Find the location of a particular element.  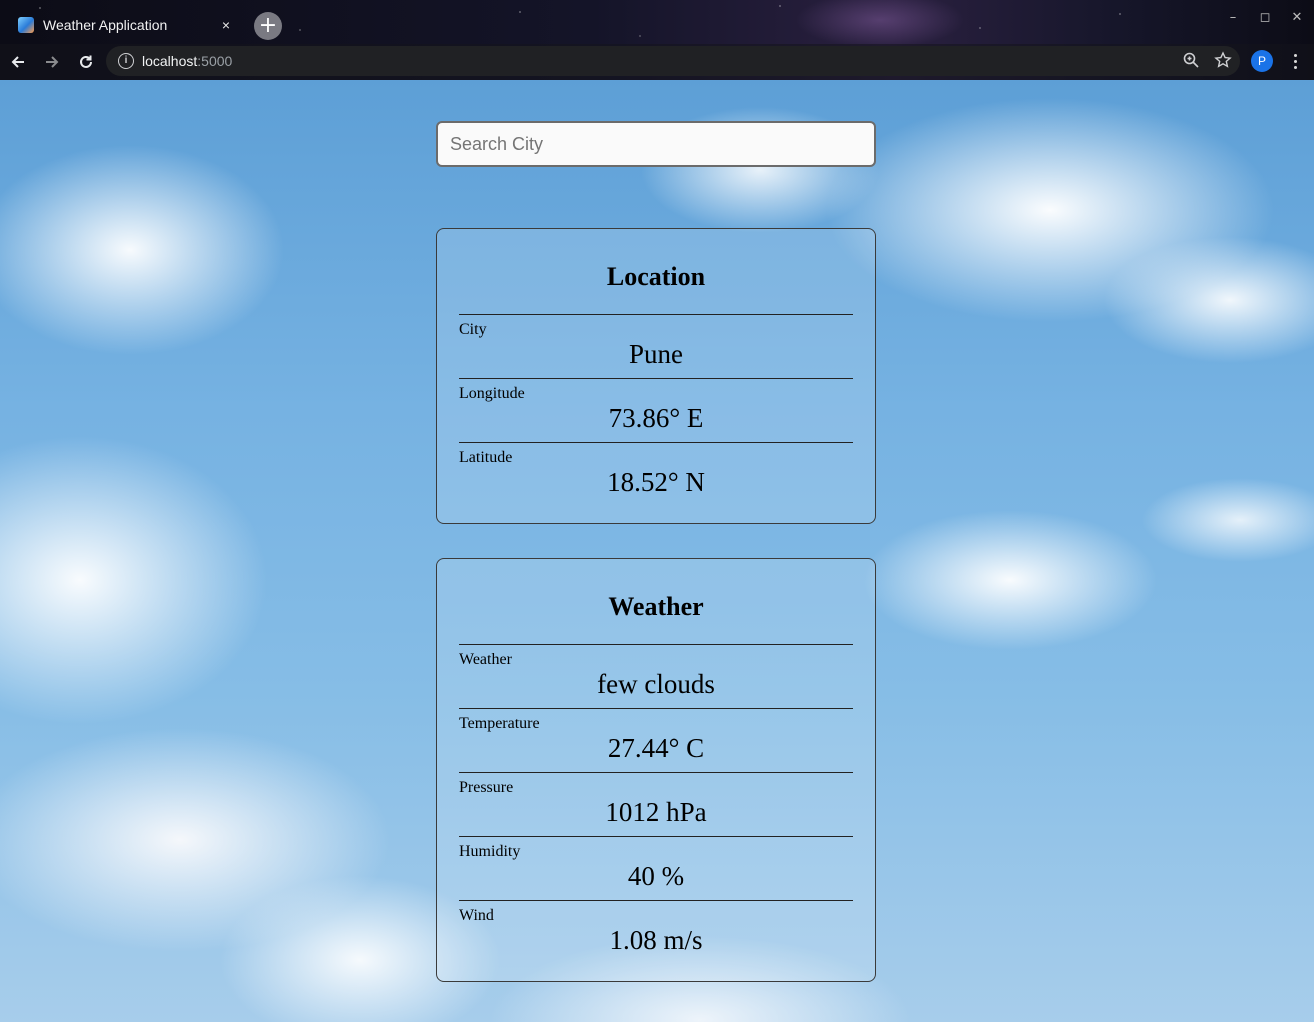

back-button is located at coordinates (18, 62).